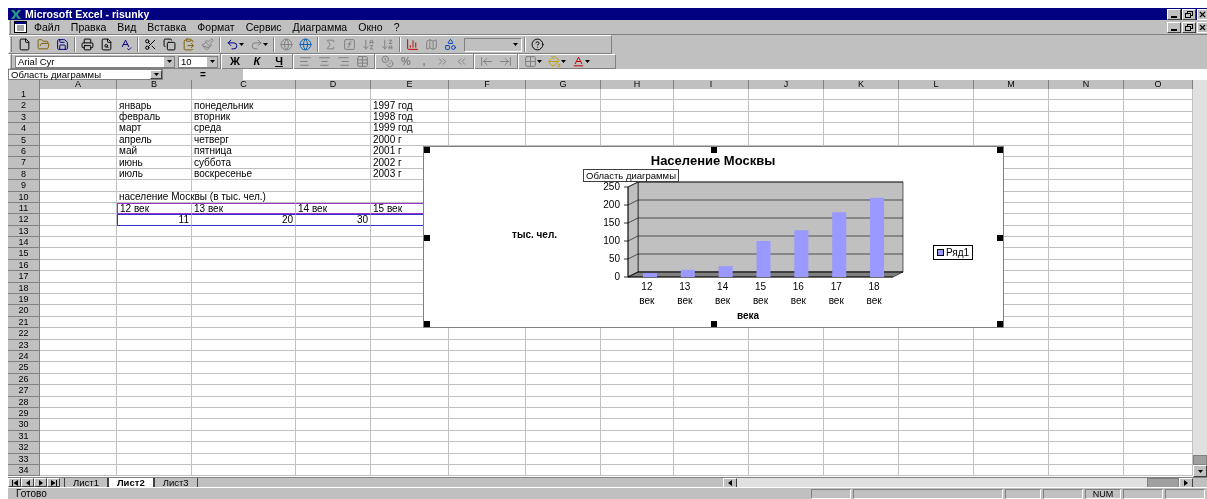  I want to click on category-label: 18 век, so click(874, 294).